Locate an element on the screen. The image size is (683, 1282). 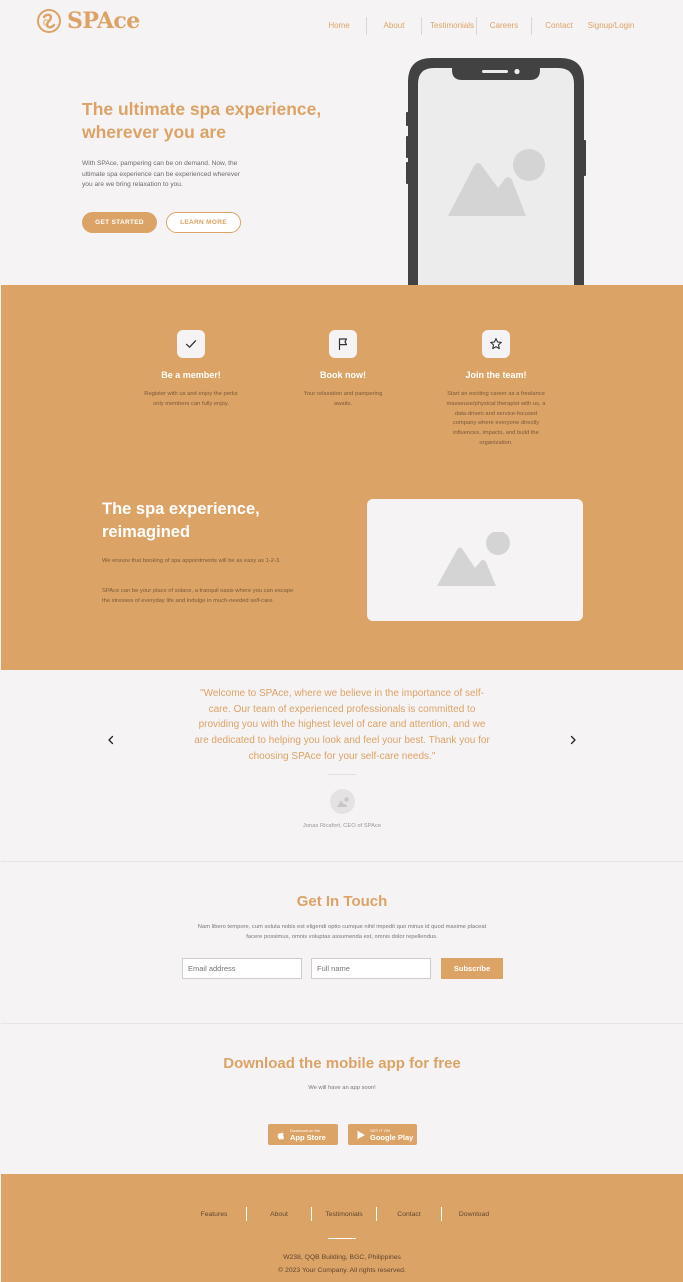
next-arrow-button is located at coordinates (573, 740).